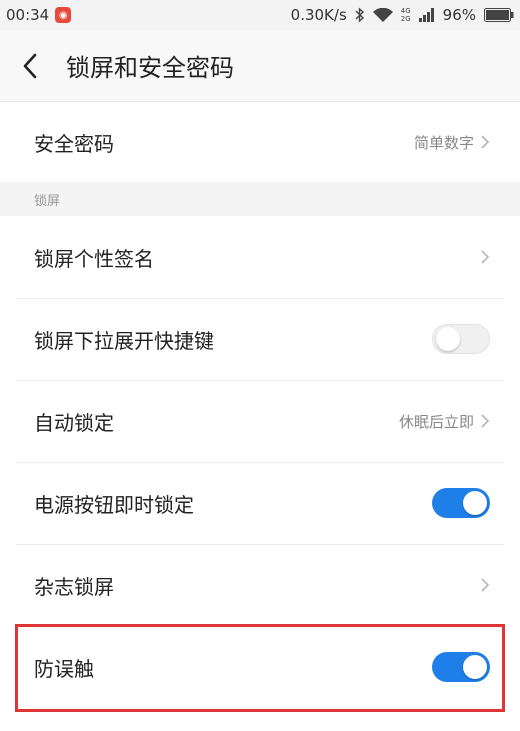 The width and height of the screenshot is (520, 731). I want to click on anti-mistouch-toggle, so click(461, 667).